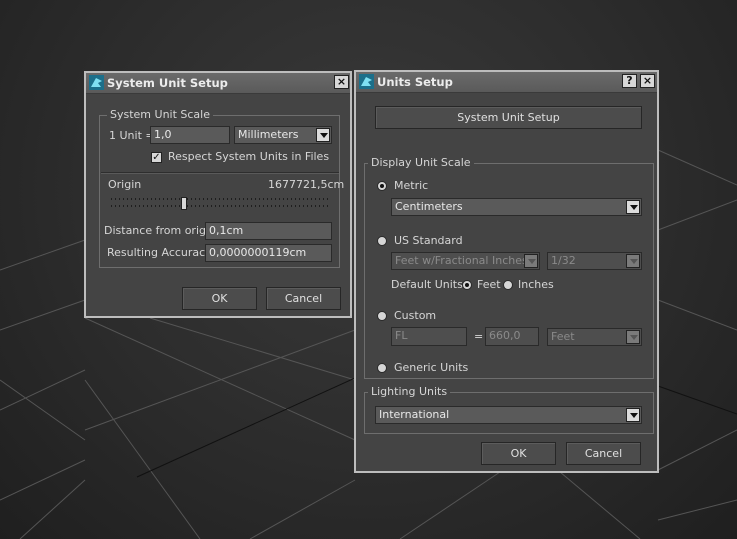 This screenshot has height=539, width=737. Describe the element at coordinates (415, 315) in the screenshot. I see `custom-label: Custom` at that location.